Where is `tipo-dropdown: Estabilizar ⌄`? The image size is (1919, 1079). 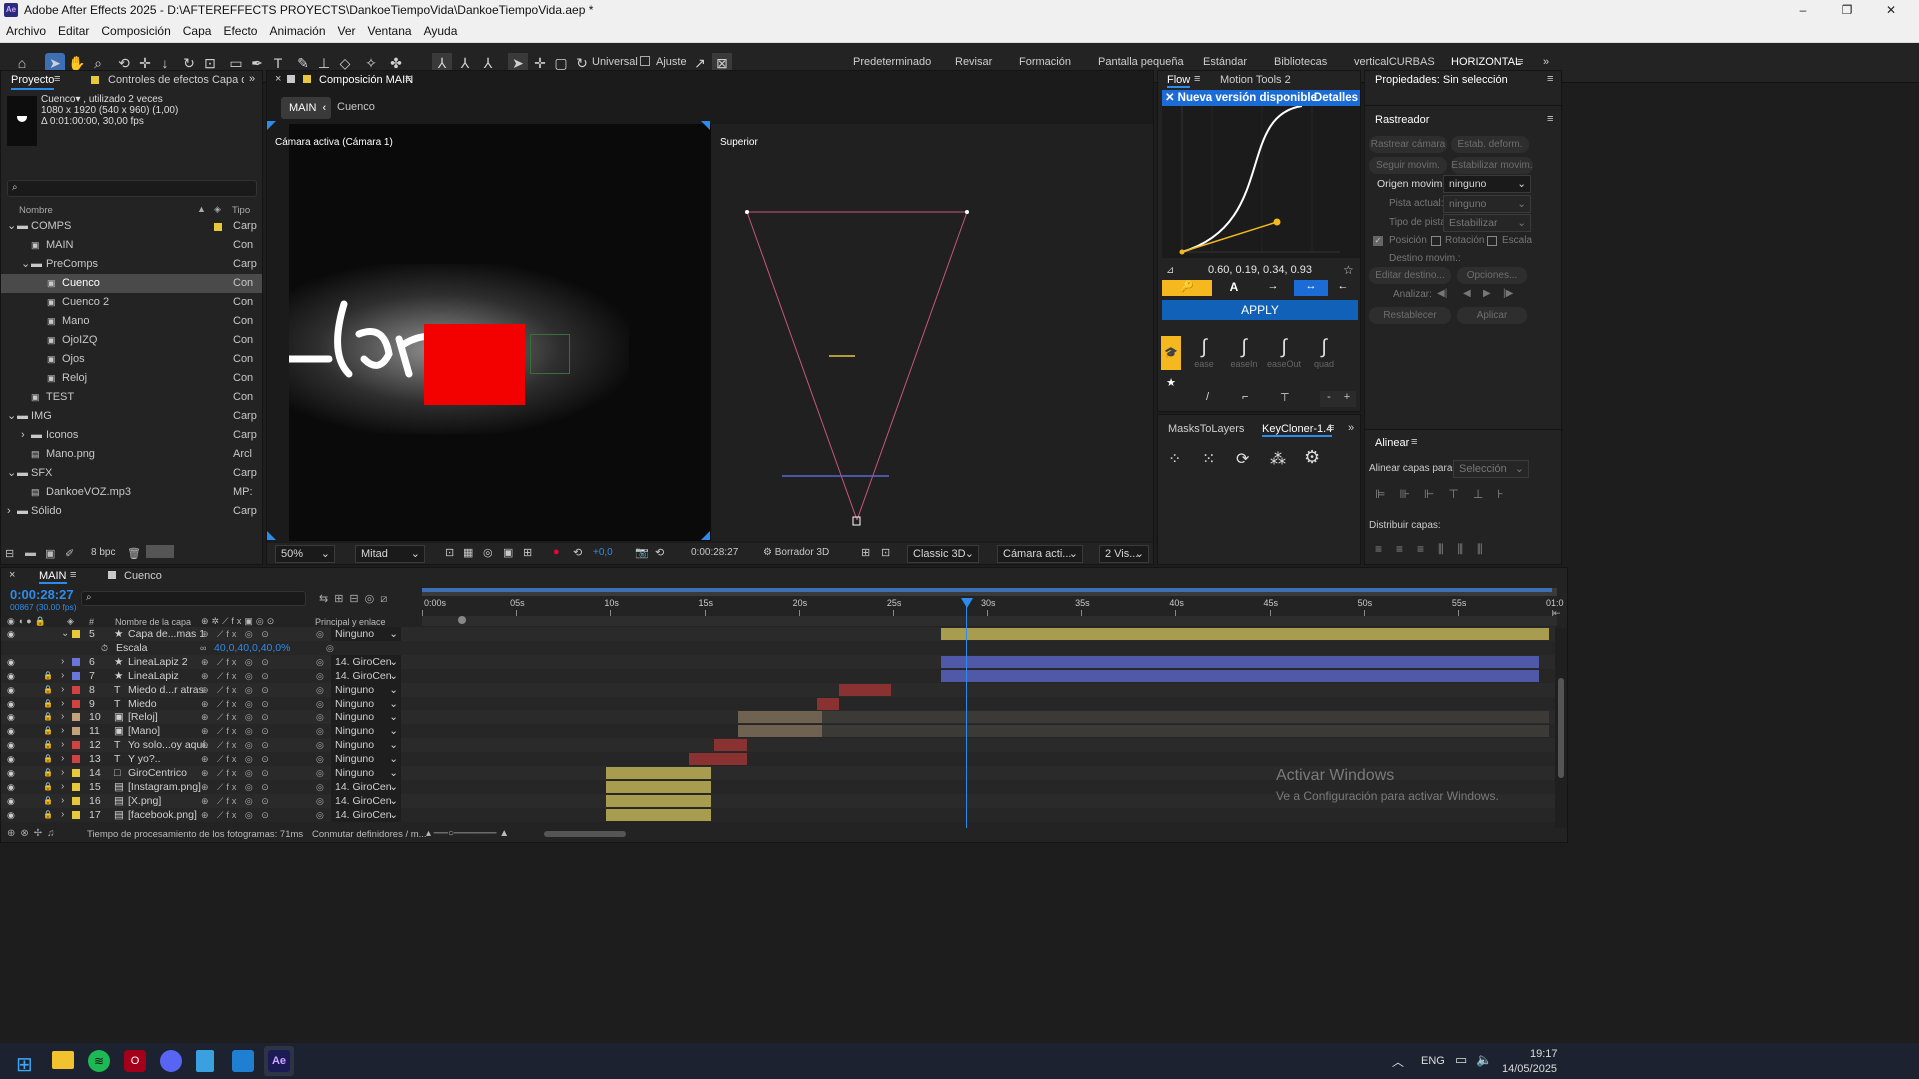 tipo-dropdown: Estabilizar ⌄ is located at coordinates (1487, 223).